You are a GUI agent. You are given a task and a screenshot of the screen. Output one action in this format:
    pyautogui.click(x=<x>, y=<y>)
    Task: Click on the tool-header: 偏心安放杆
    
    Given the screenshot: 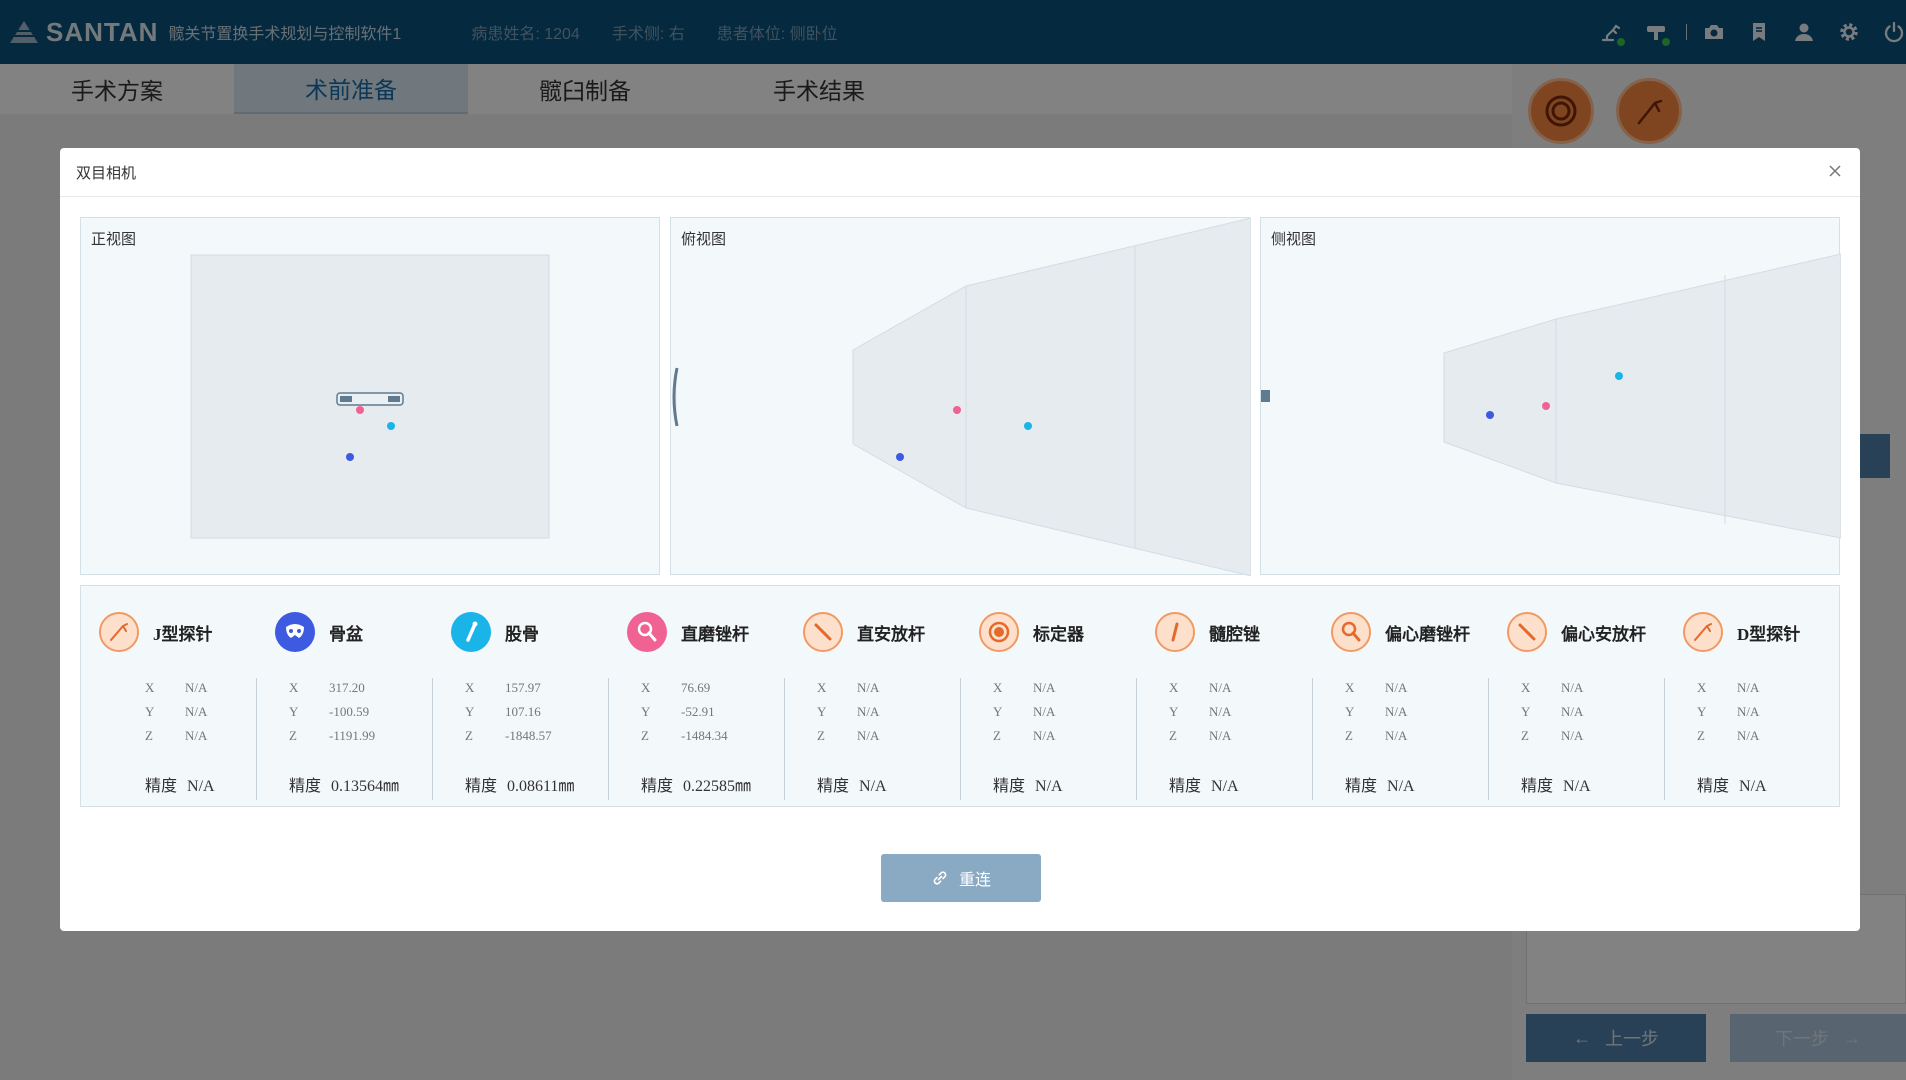 What is the action you would take?
    pyautogui.click(x=1576, y=632)
    